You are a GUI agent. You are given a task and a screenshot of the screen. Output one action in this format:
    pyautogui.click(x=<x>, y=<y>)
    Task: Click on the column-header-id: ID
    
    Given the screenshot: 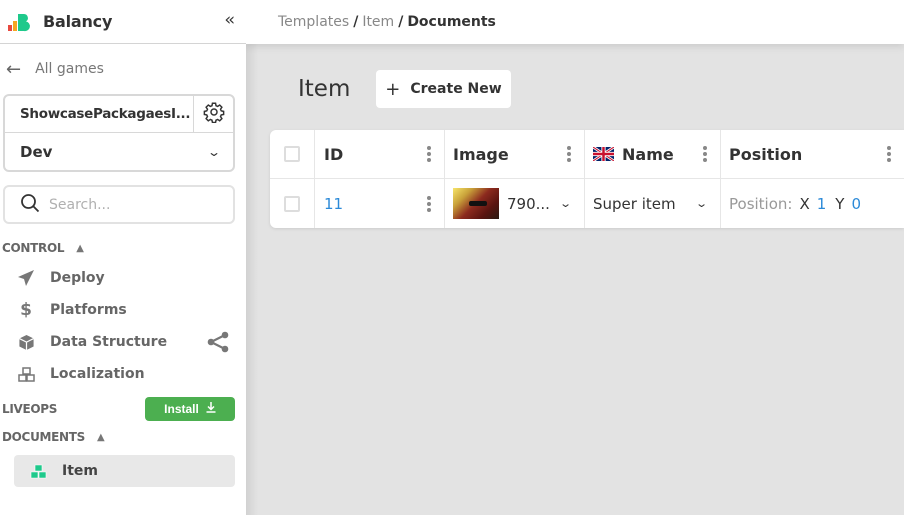 What is the action you would take?
    pyautogui.click(x=380, y=154)
    